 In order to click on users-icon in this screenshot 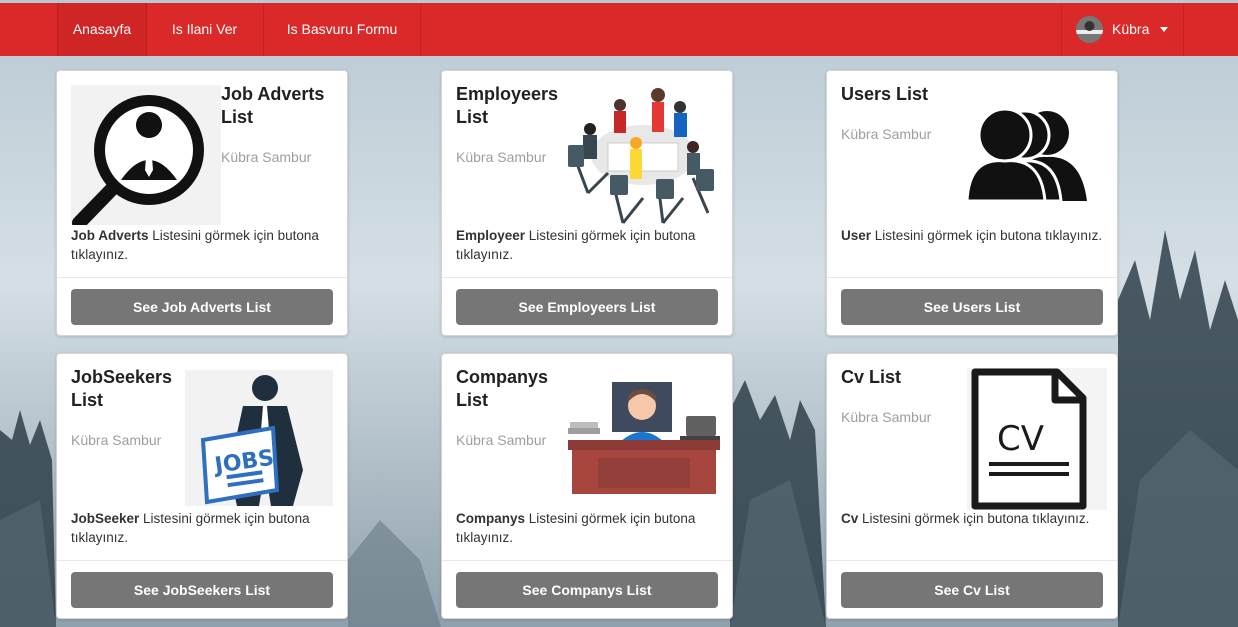, I will do `click(1026, 154)`.